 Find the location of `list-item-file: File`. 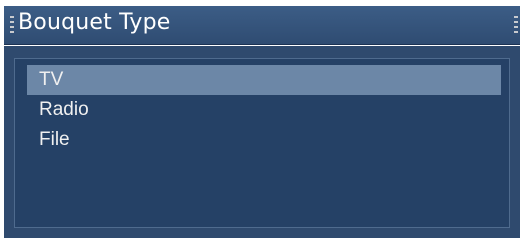

list-item-file: File is located at coordinates (264, 140).